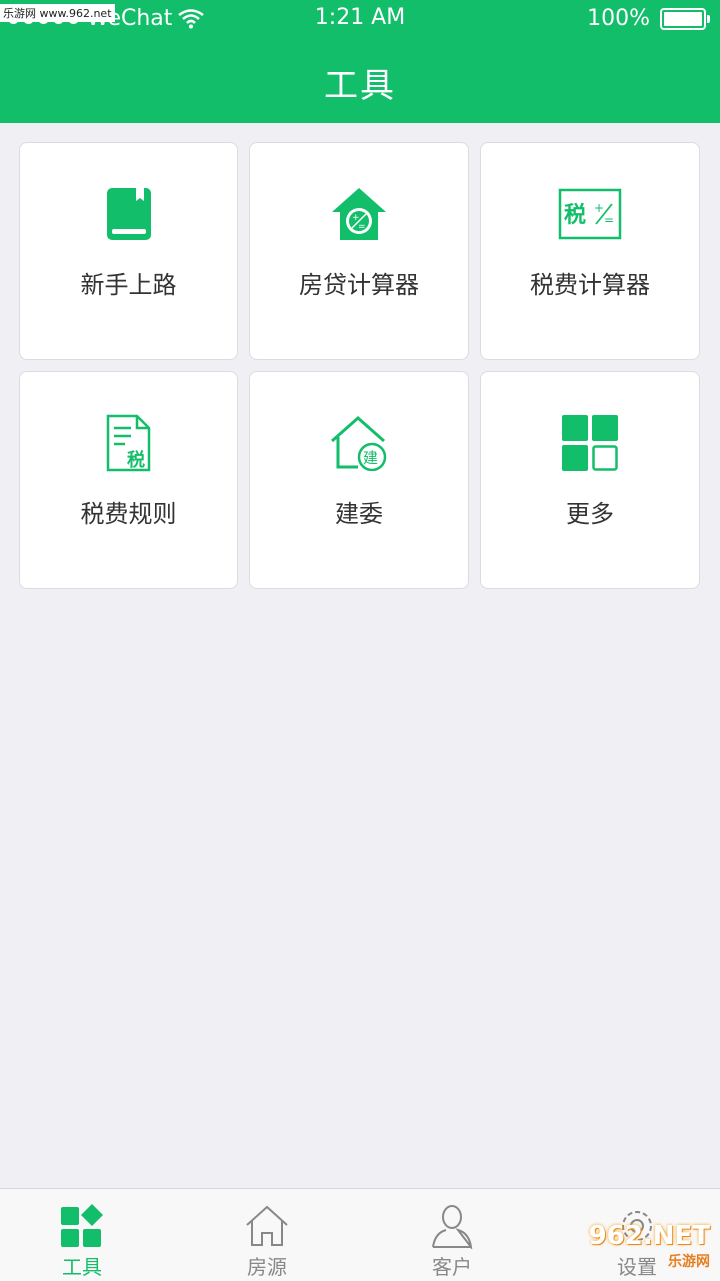 The height and width of the screenshot is (1281, 720). I want to click on status-right: 100%, so click(648, 18).